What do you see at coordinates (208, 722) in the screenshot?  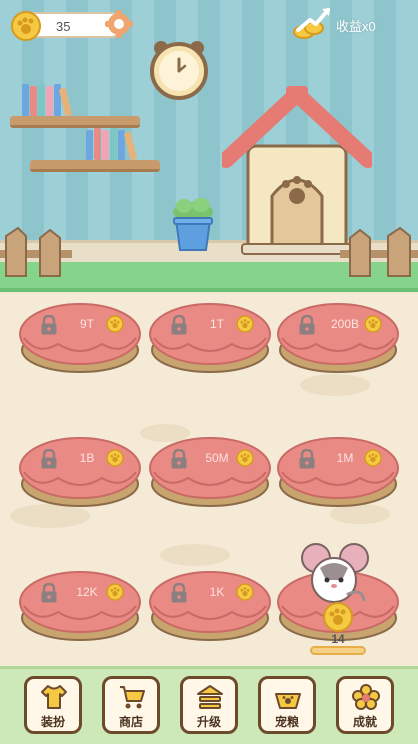 I see `nav-label: 升级` at bounding box center [208, 722].